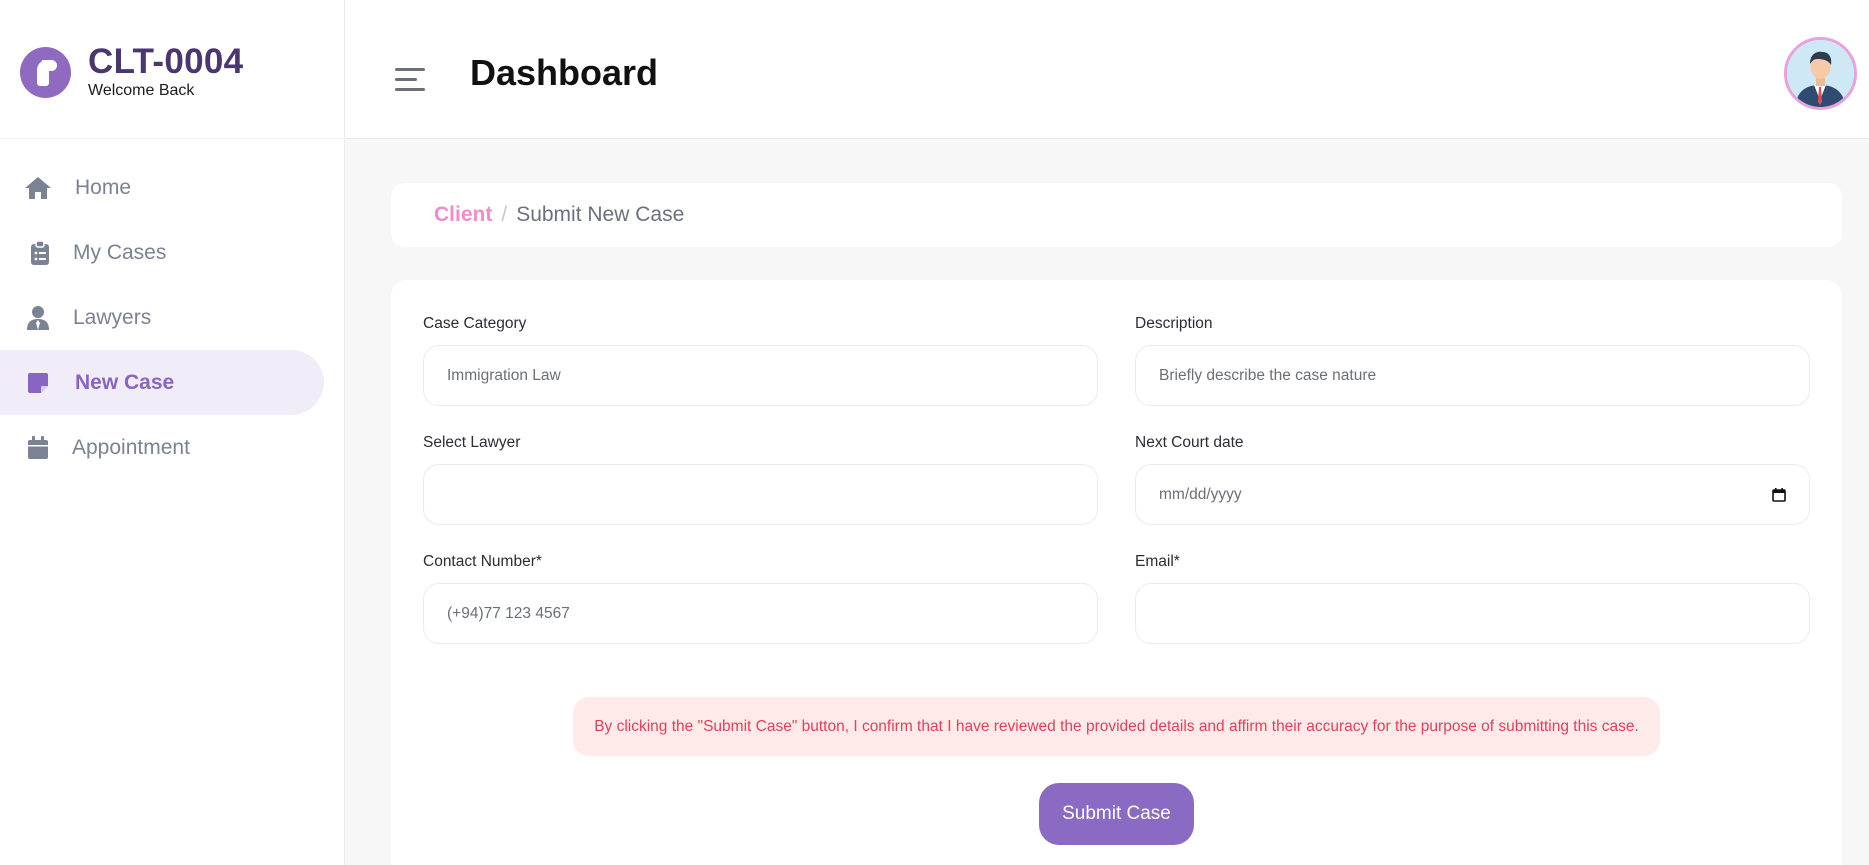 Image resolution: width=1869 pixels, height=865 pixels. What do you see at coordinates (760, 613) in the screenshot?
I see `contact-number-input` at bounding box center [760, 613].